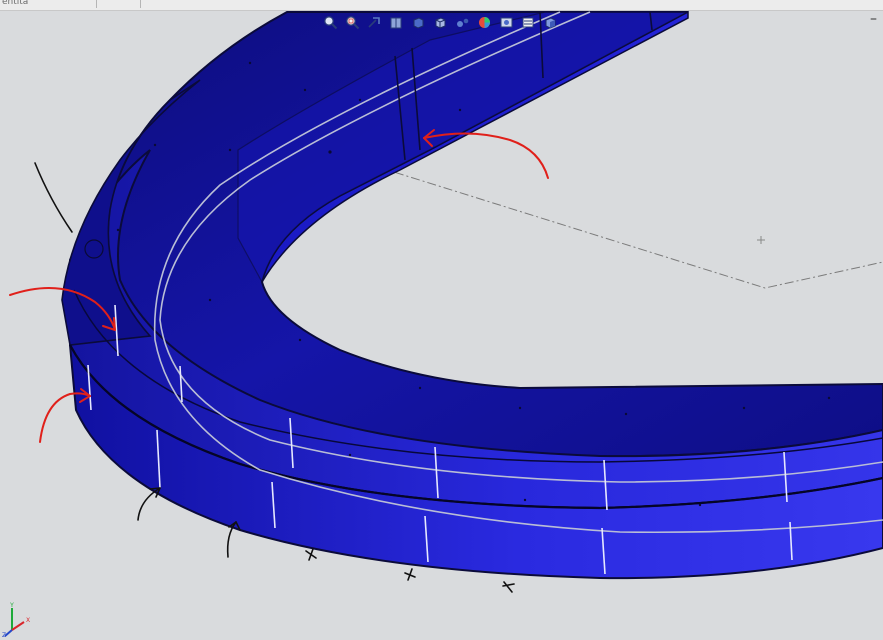  Describe the element at coordinates (484, 22) in the screenshot. I see `edit-appearance-icon` at that location.